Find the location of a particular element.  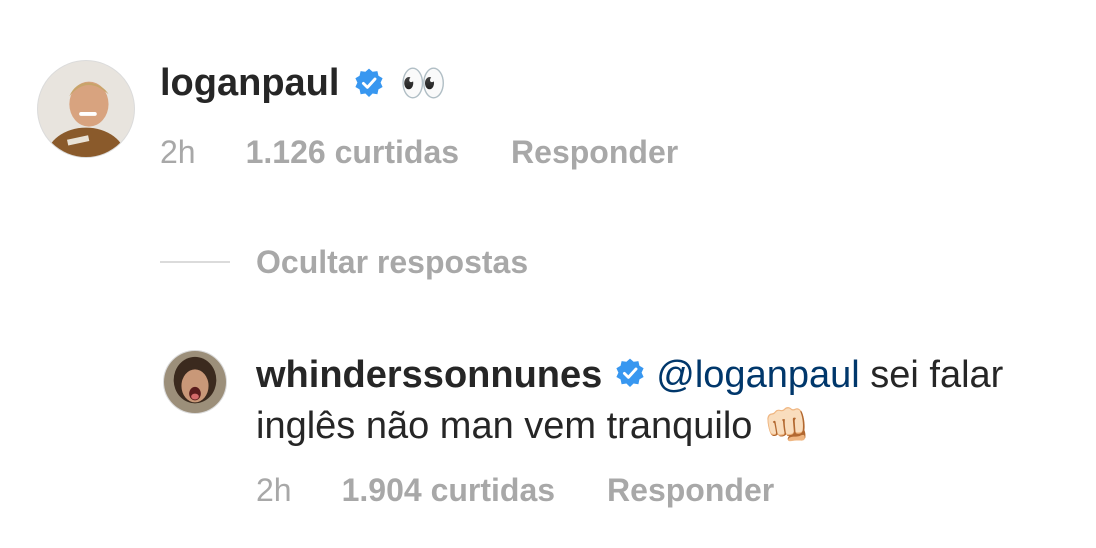

hide-replies-label: Ocultar respostas is located at coordinates (392, 261).